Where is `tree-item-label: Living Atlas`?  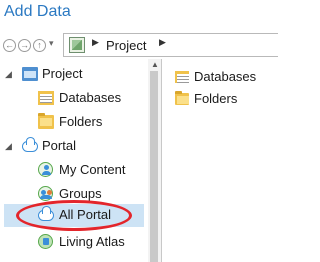
tree-item-label: Living Atlas is located at coordinates (92, 241).